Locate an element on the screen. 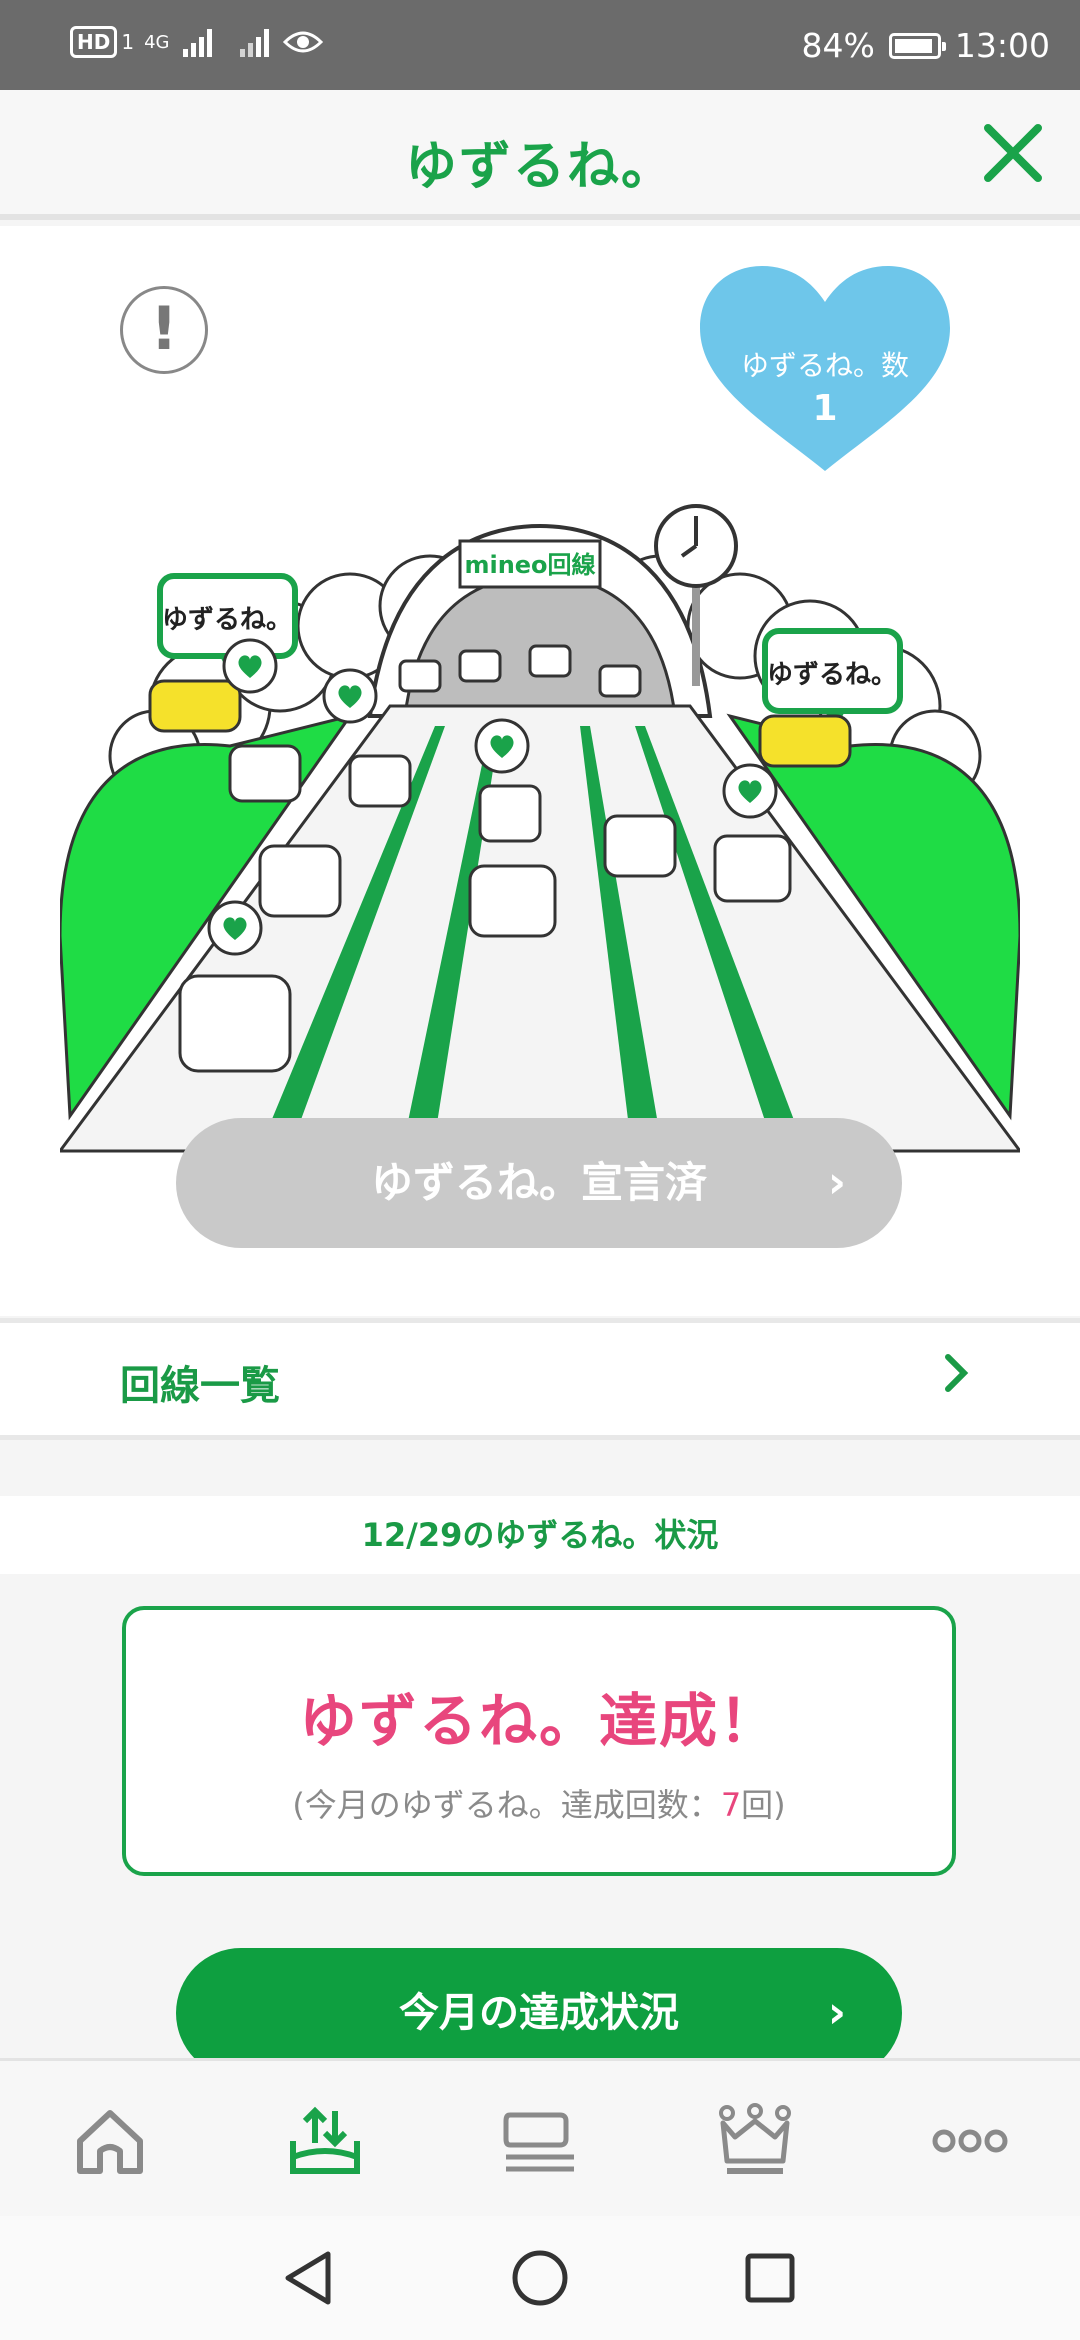  home-circle-icon is located at coordinates (540, 2278).